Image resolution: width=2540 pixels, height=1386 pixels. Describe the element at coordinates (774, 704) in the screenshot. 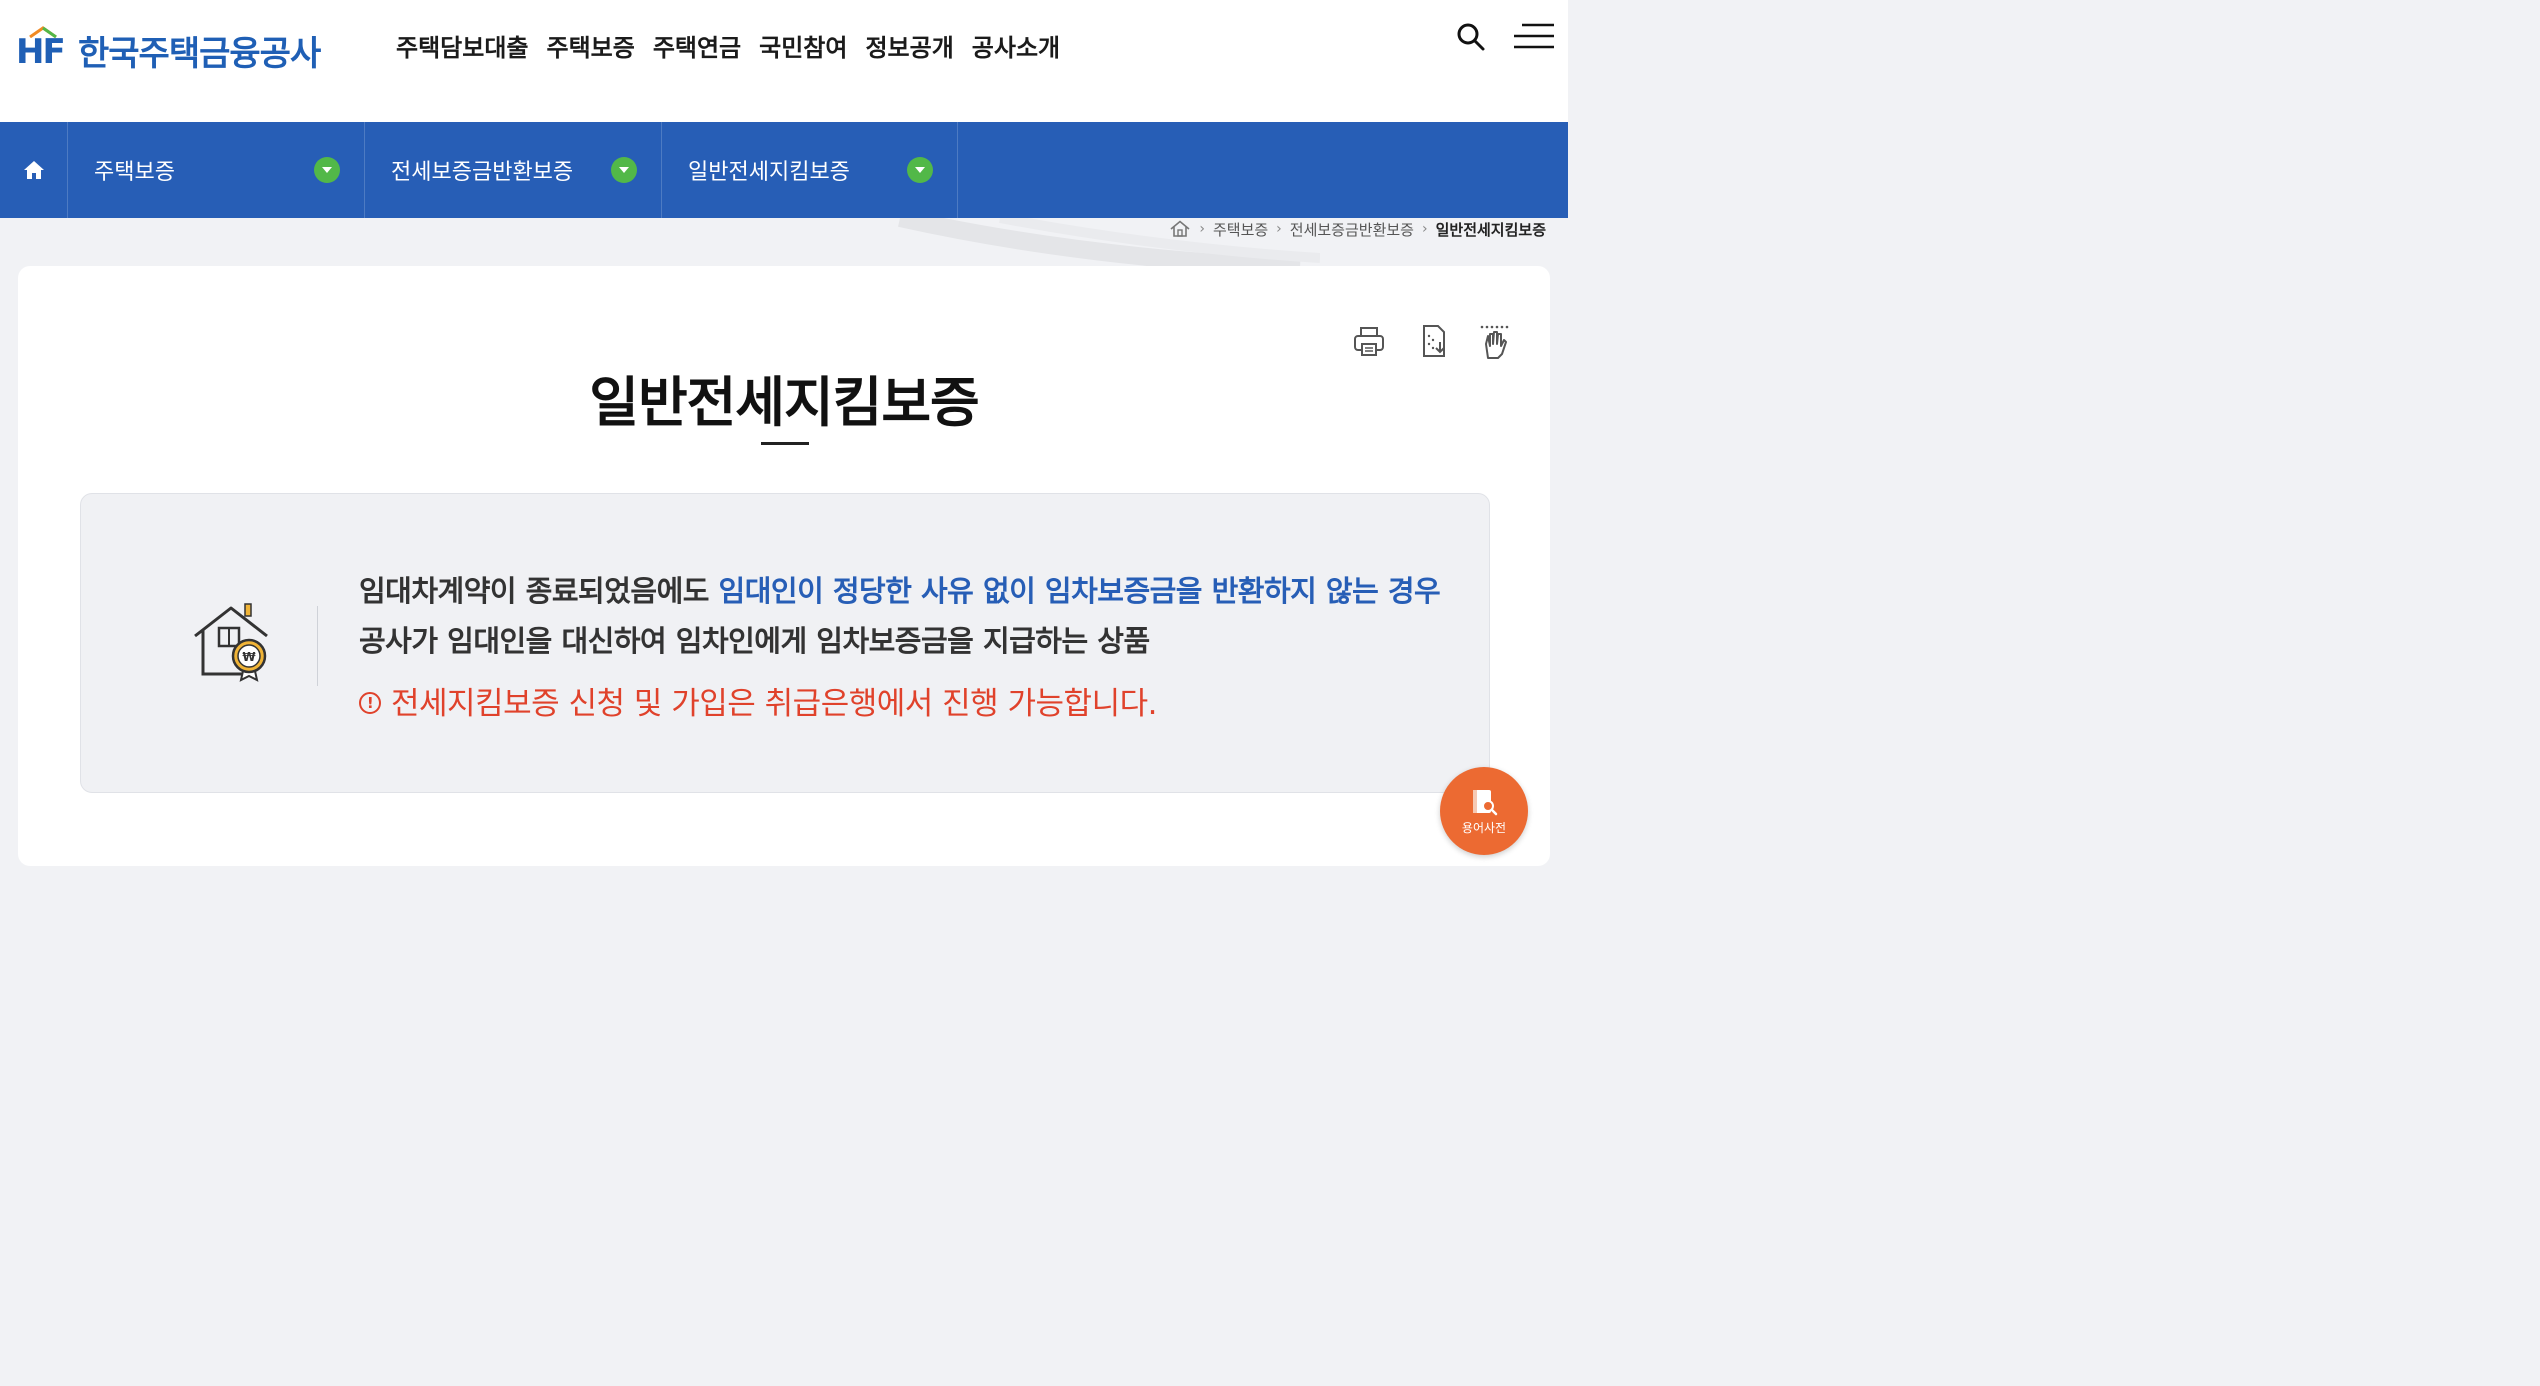

I see `notice-text: 전세지킴보증 신청 및 가입은 취급은행에서 진행 가능합니다.` at that location.